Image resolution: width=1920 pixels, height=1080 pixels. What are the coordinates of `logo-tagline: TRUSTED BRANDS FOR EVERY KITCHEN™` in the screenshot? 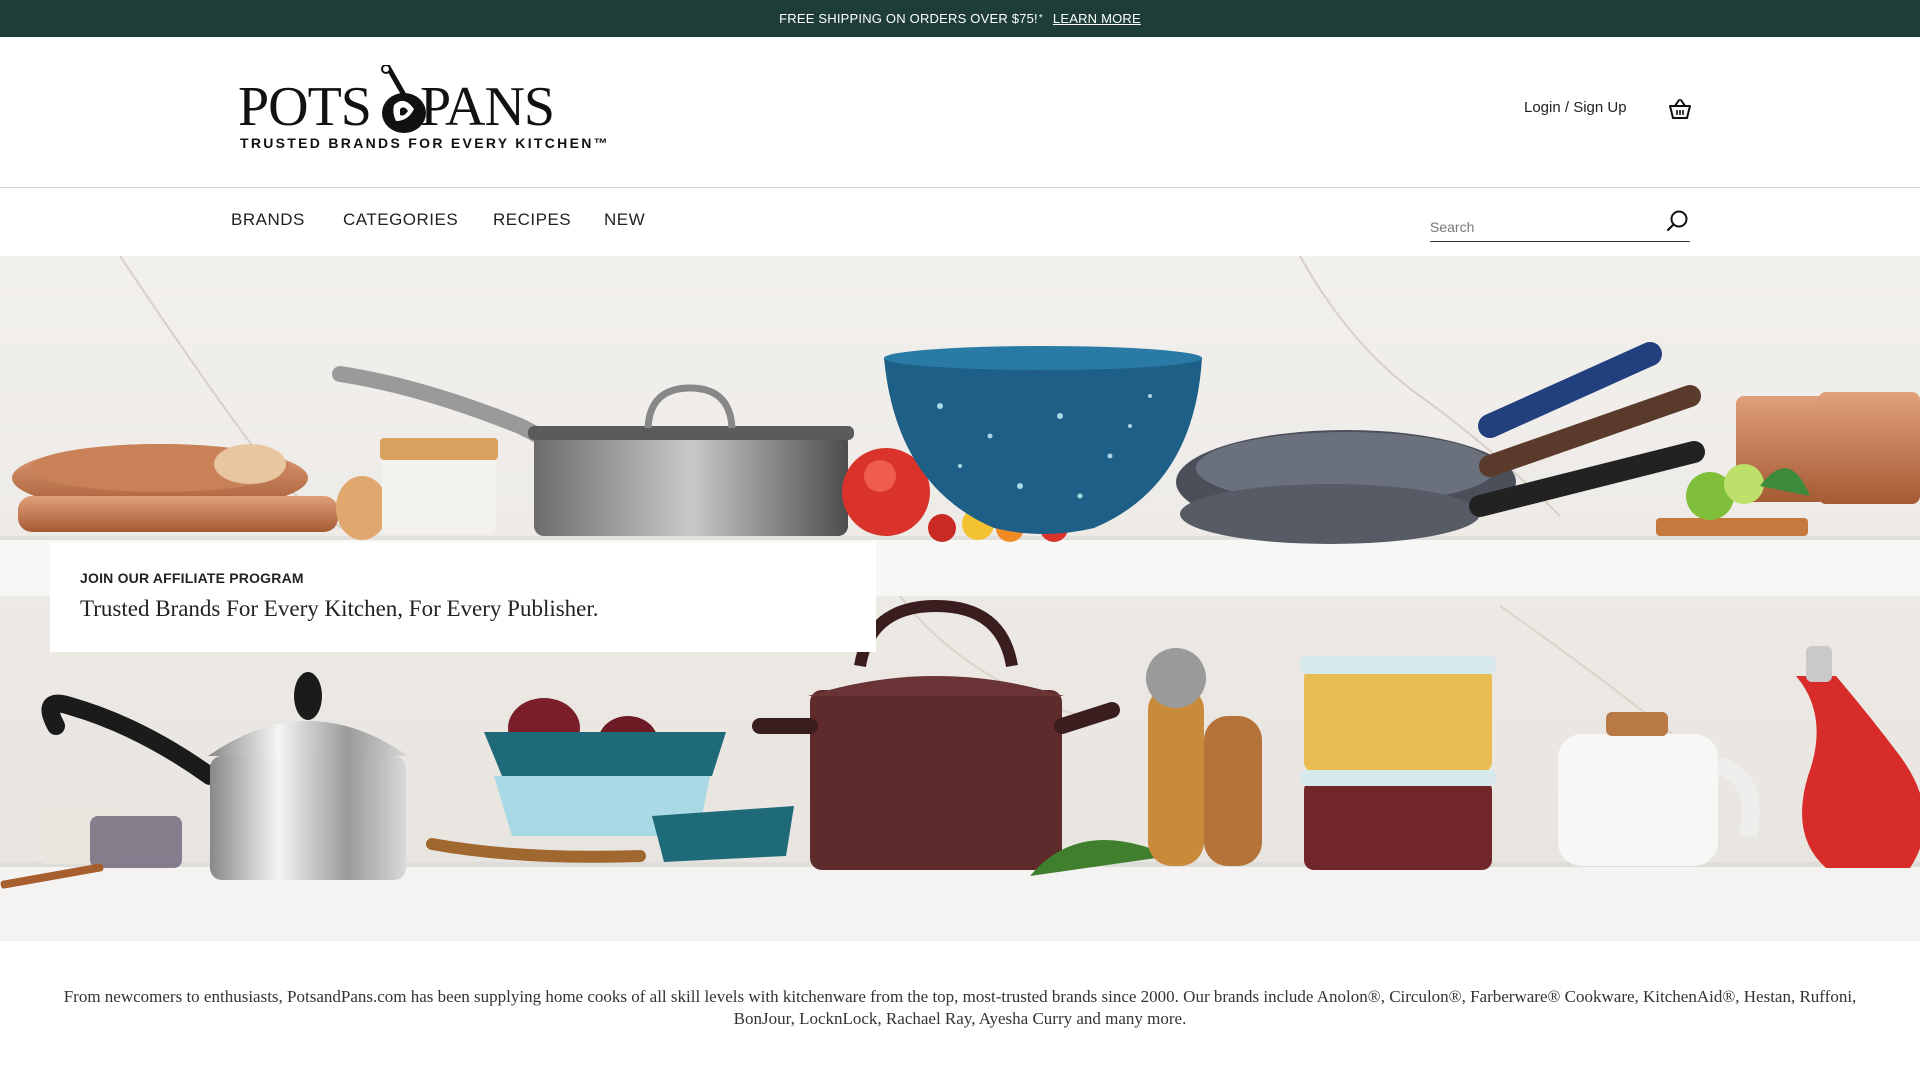 It's located at (425, 143).